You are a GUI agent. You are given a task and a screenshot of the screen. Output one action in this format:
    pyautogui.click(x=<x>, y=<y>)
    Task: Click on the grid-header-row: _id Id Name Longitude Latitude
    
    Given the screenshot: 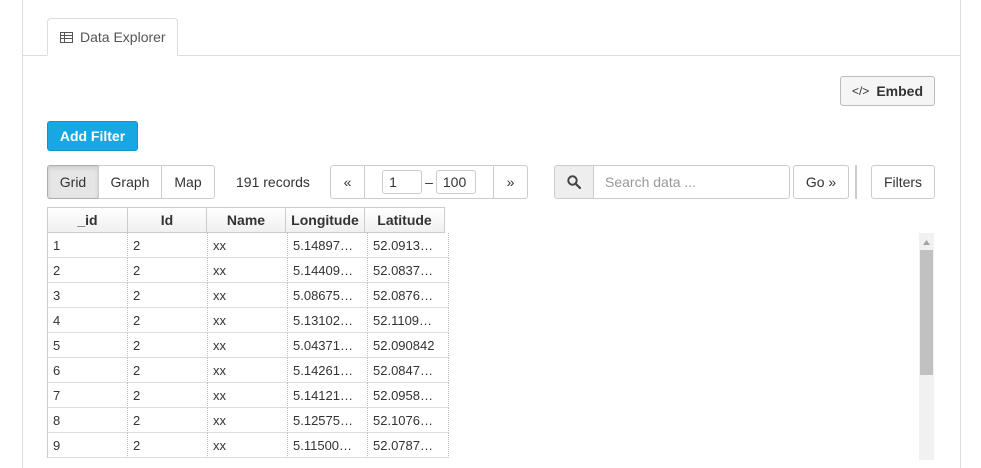 What is the action you would take?
    pyautogui.click(x=248, y=220)
    